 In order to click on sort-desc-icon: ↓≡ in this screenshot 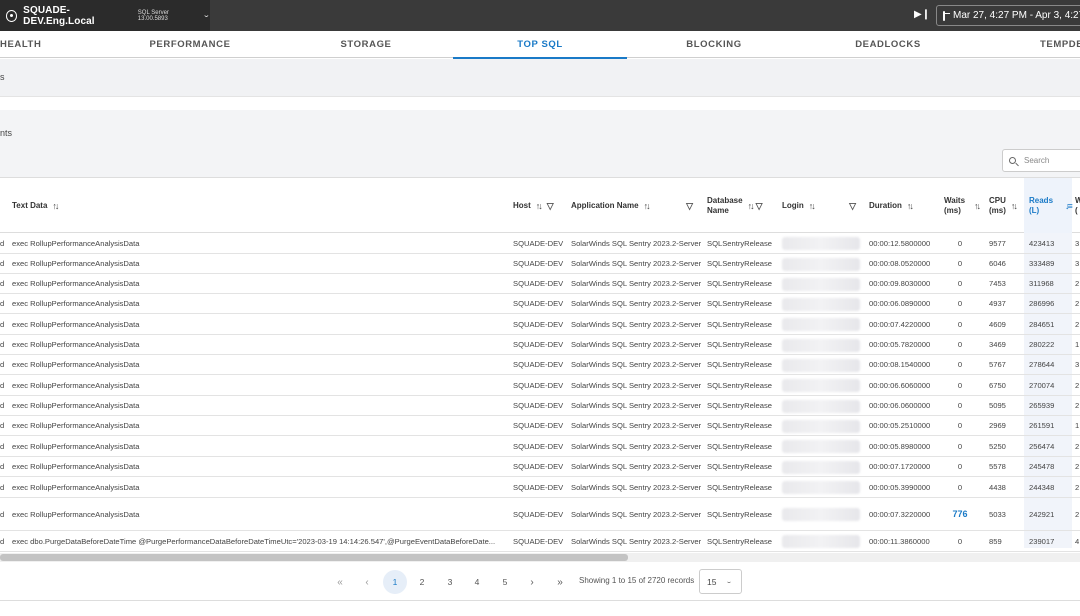, I will do `click(1069, 206)`.